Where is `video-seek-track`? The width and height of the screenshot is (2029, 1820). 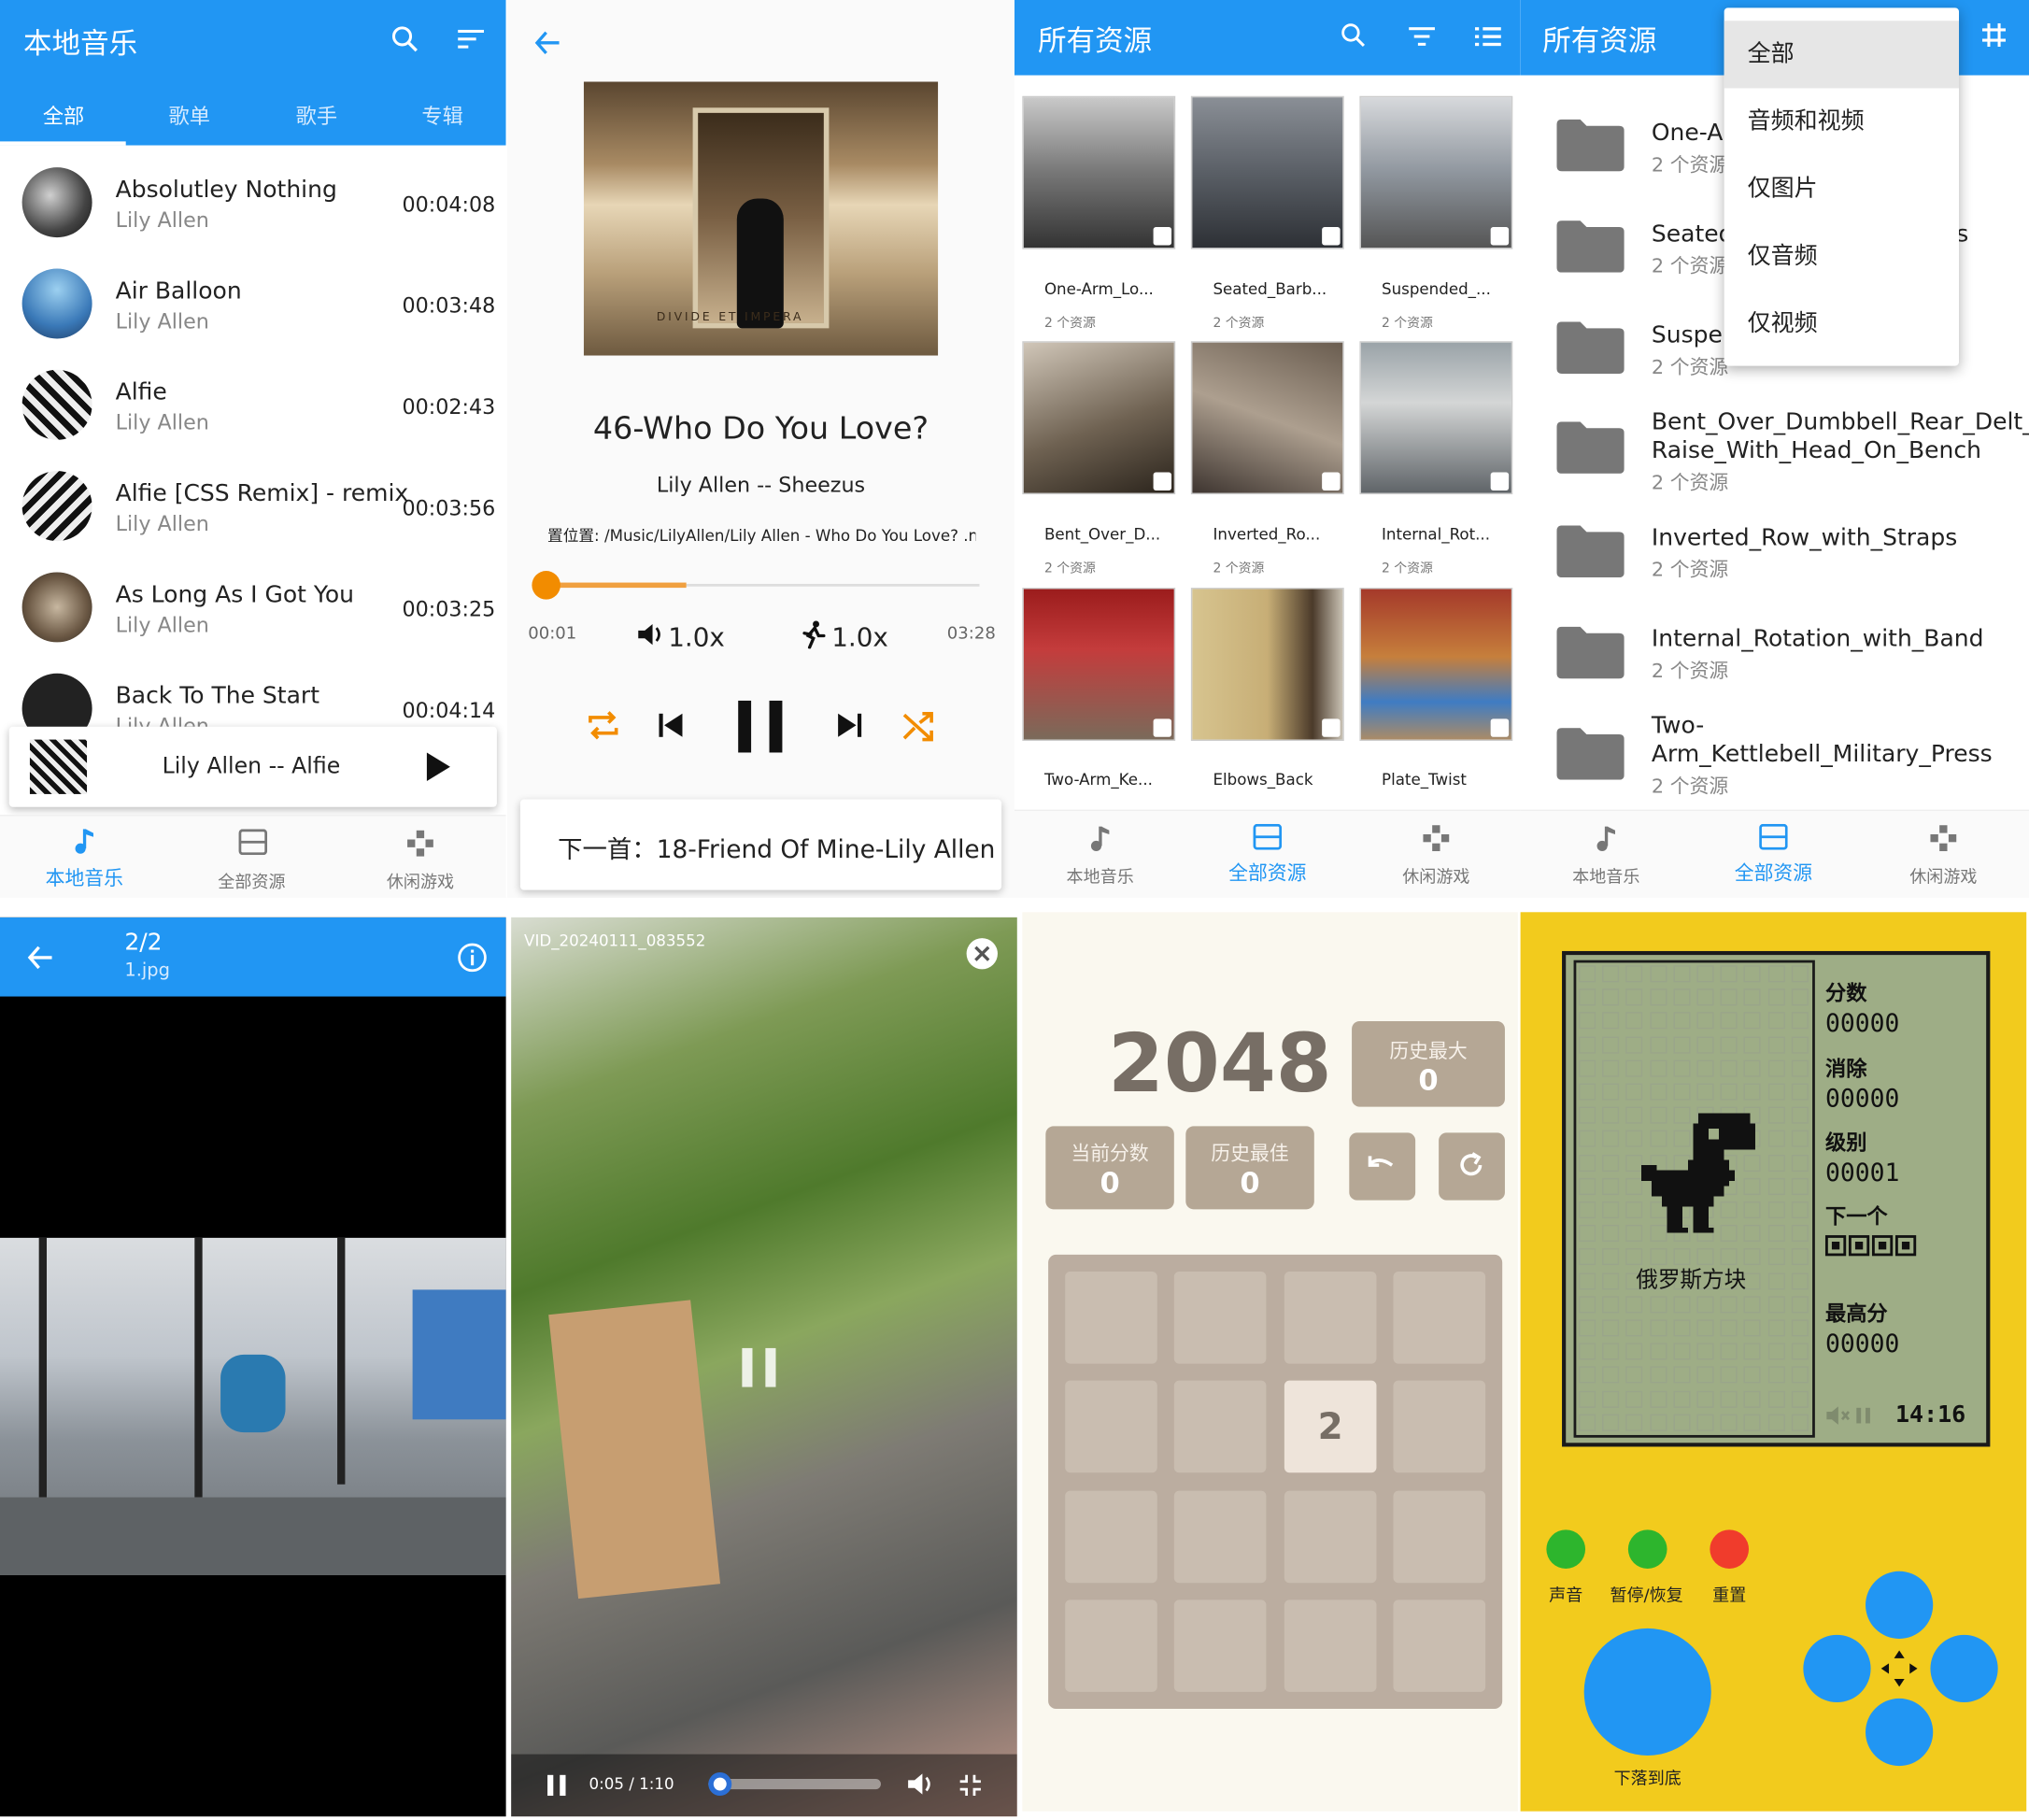
video-seek-track is located at coordinates (794, 1784).